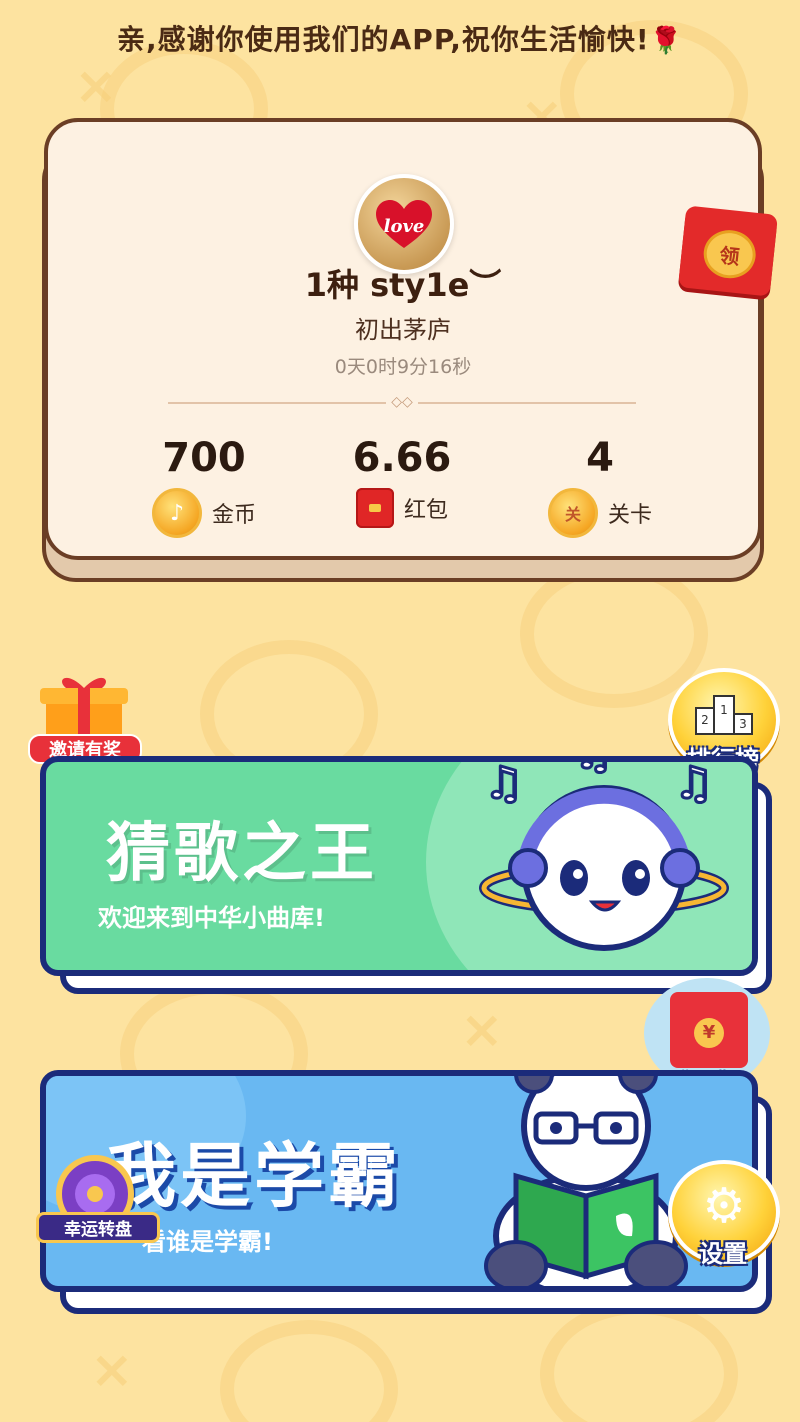  What do you see at coordinates (402, 458) in the screenshot?
I see `red-envelope-value: 6.66` at bounding box center [402, 458].